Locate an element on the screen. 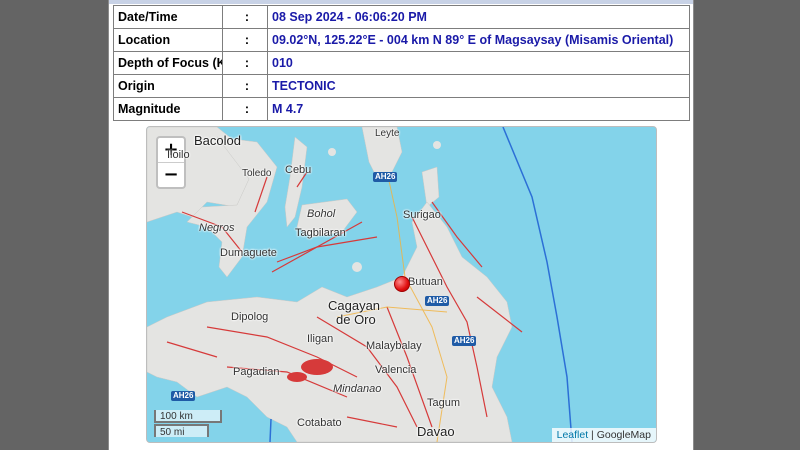 The height and width of the screenshot is (450, 800). place-label: Tagbilaran is located at coordinates (320, 233).